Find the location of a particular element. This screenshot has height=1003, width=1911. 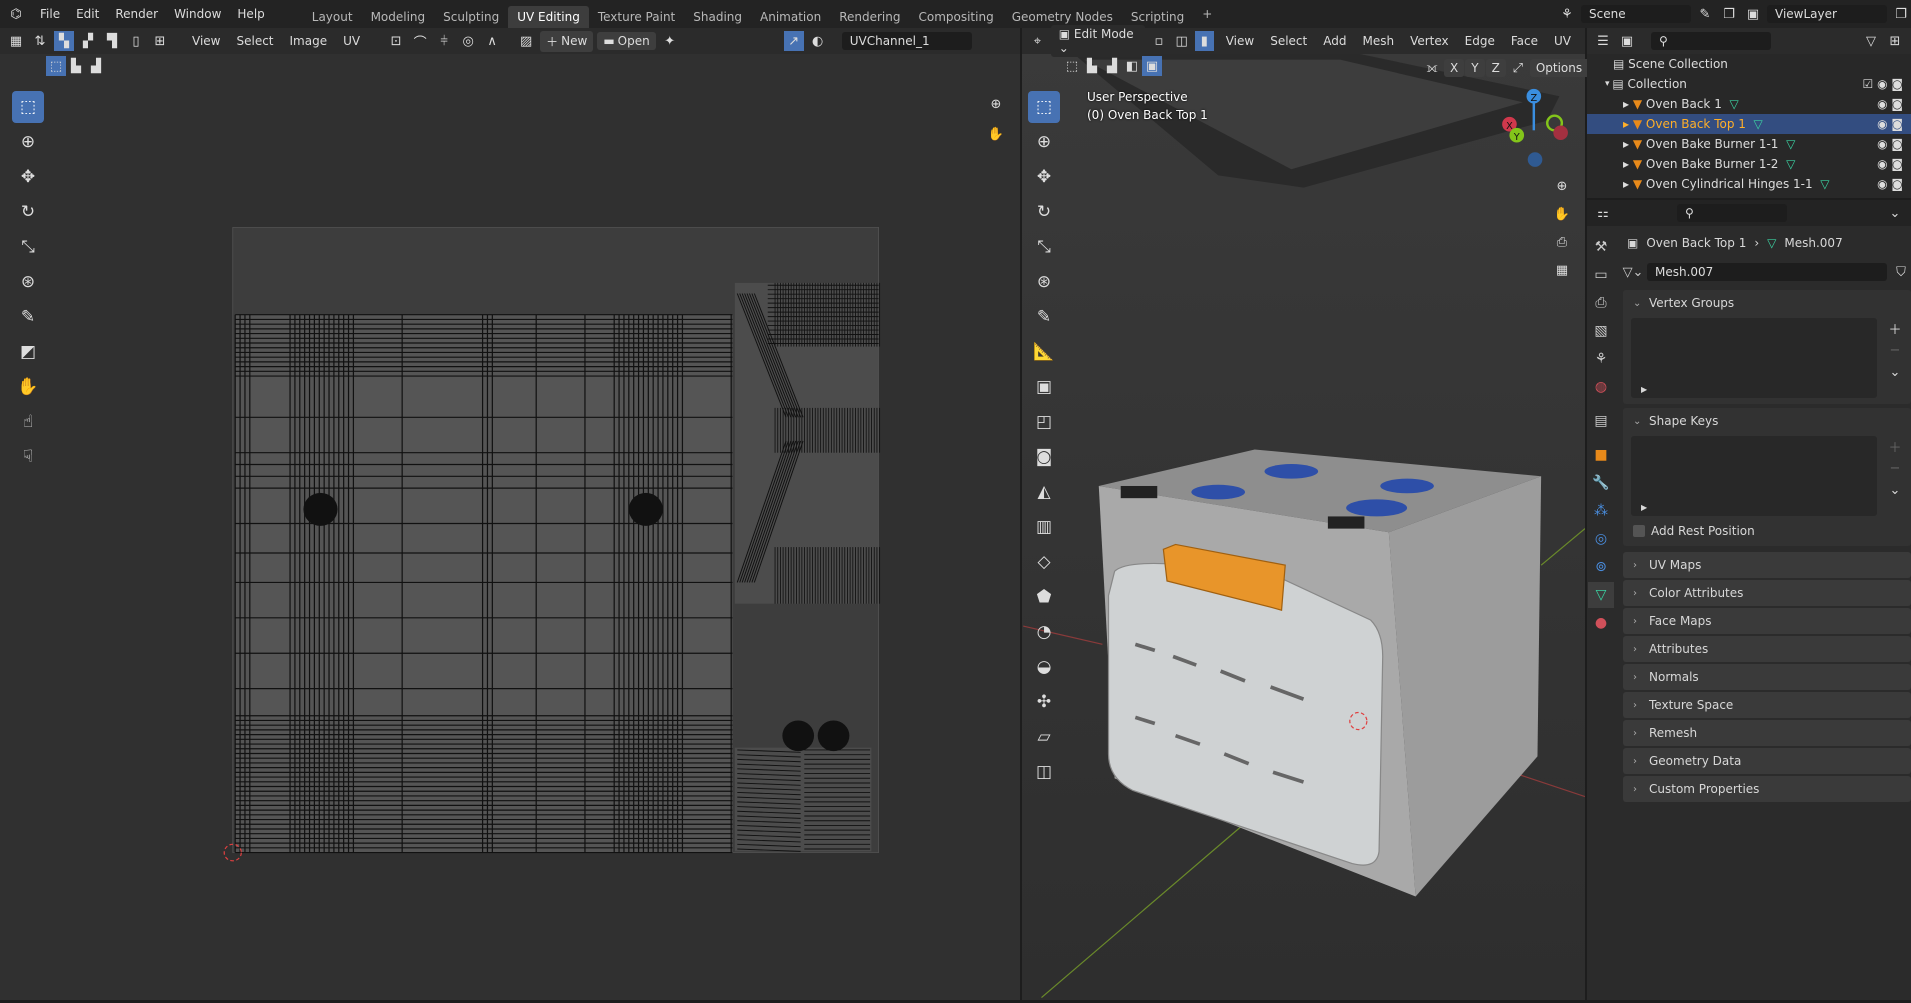

tool-move-icon: ✥ is located at coordinates (1044, 177).